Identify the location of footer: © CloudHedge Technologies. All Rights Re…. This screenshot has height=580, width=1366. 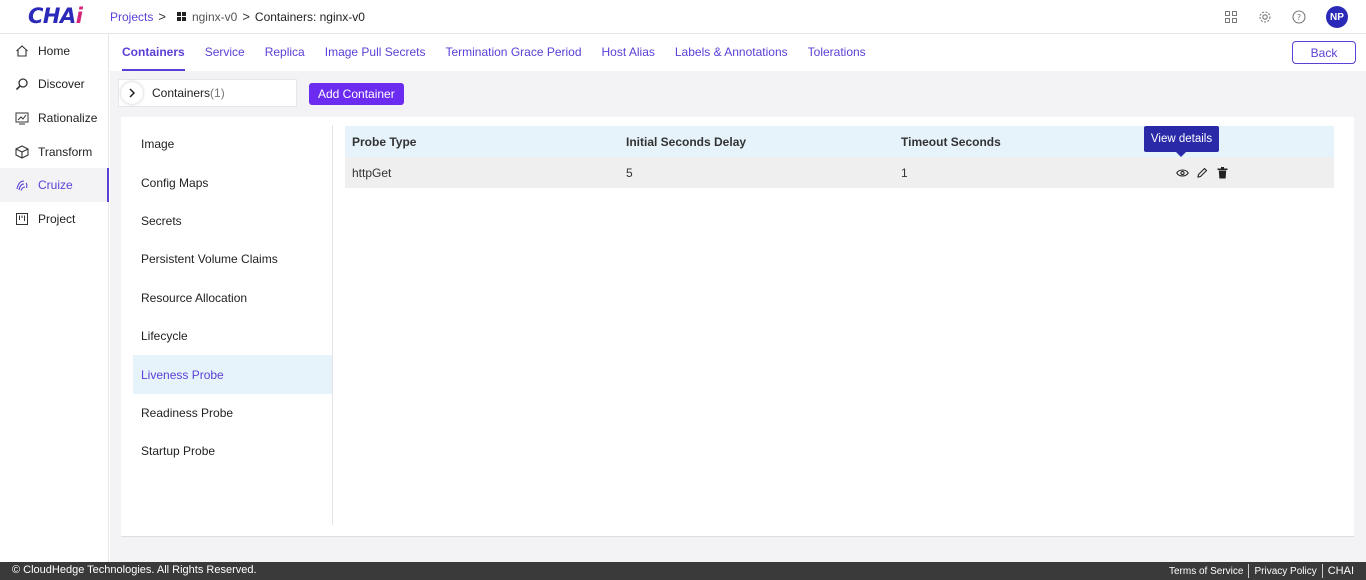
(683, 571).